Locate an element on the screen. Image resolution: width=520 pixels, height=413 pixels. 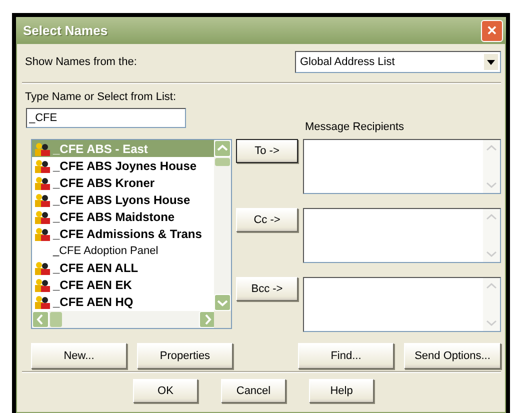
dialog-button: Help is located at coordinates (341, 391).